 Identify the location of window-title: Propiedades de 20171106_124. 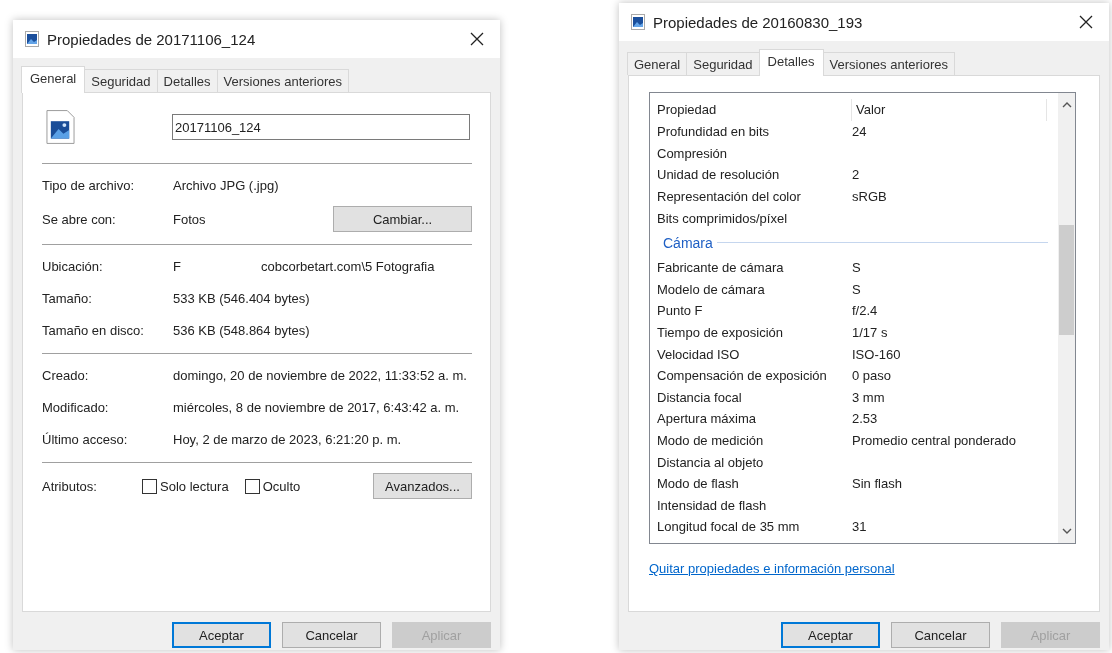
(152, 39).